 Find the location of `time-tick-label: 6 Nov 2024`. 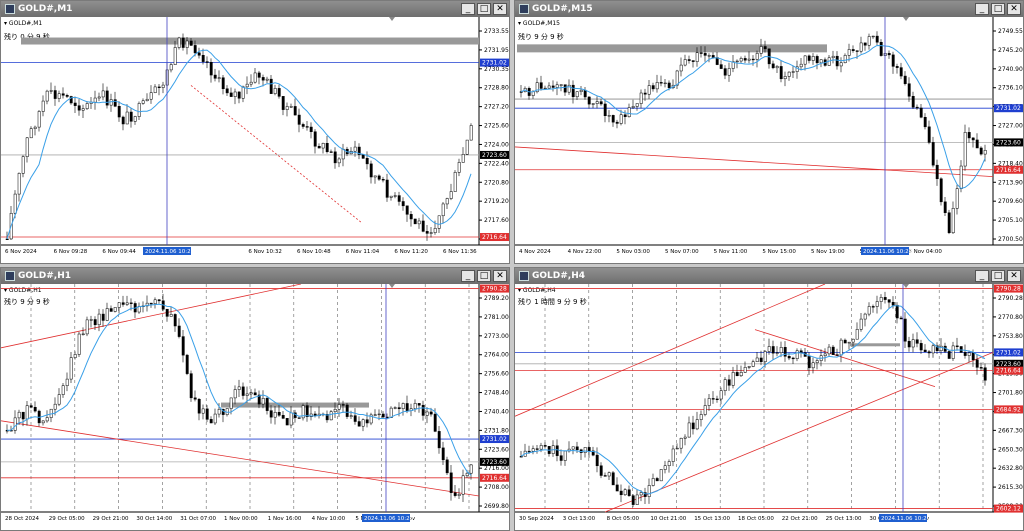

time-tick-label: 6 Nov 2024 is located at coordinates (21, 252).